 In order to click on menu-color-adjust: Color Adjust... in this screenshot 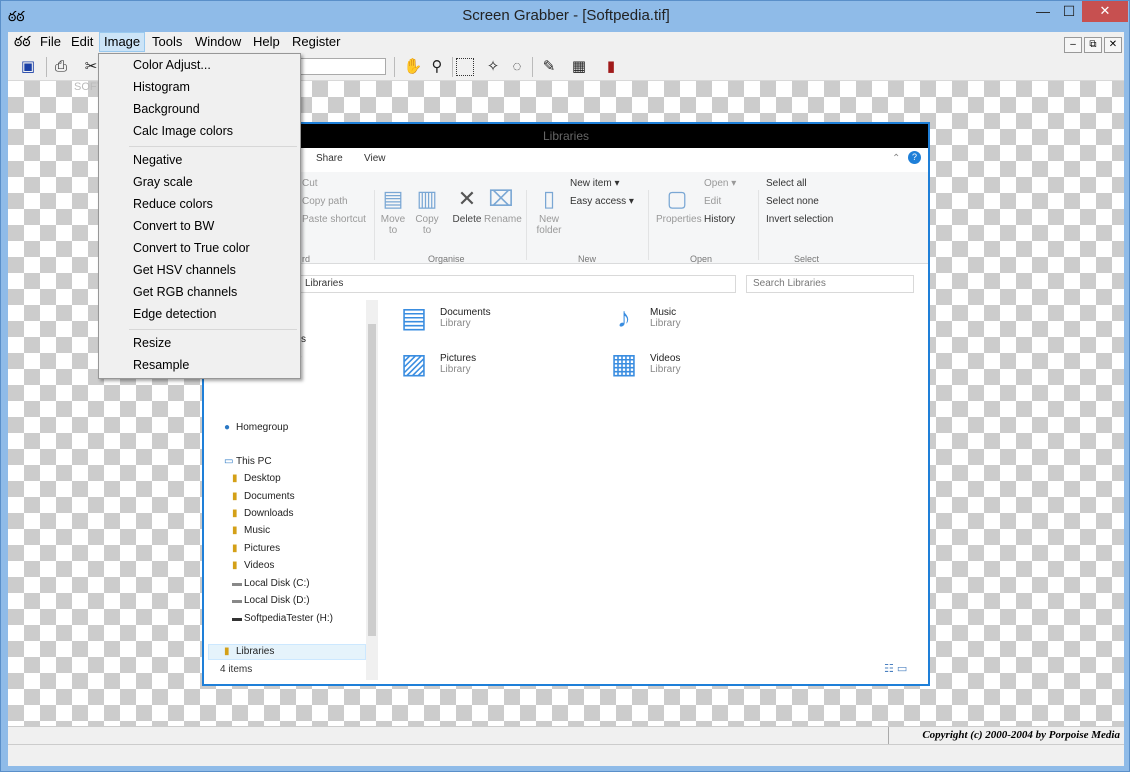, I will do `click(199, 65)`.